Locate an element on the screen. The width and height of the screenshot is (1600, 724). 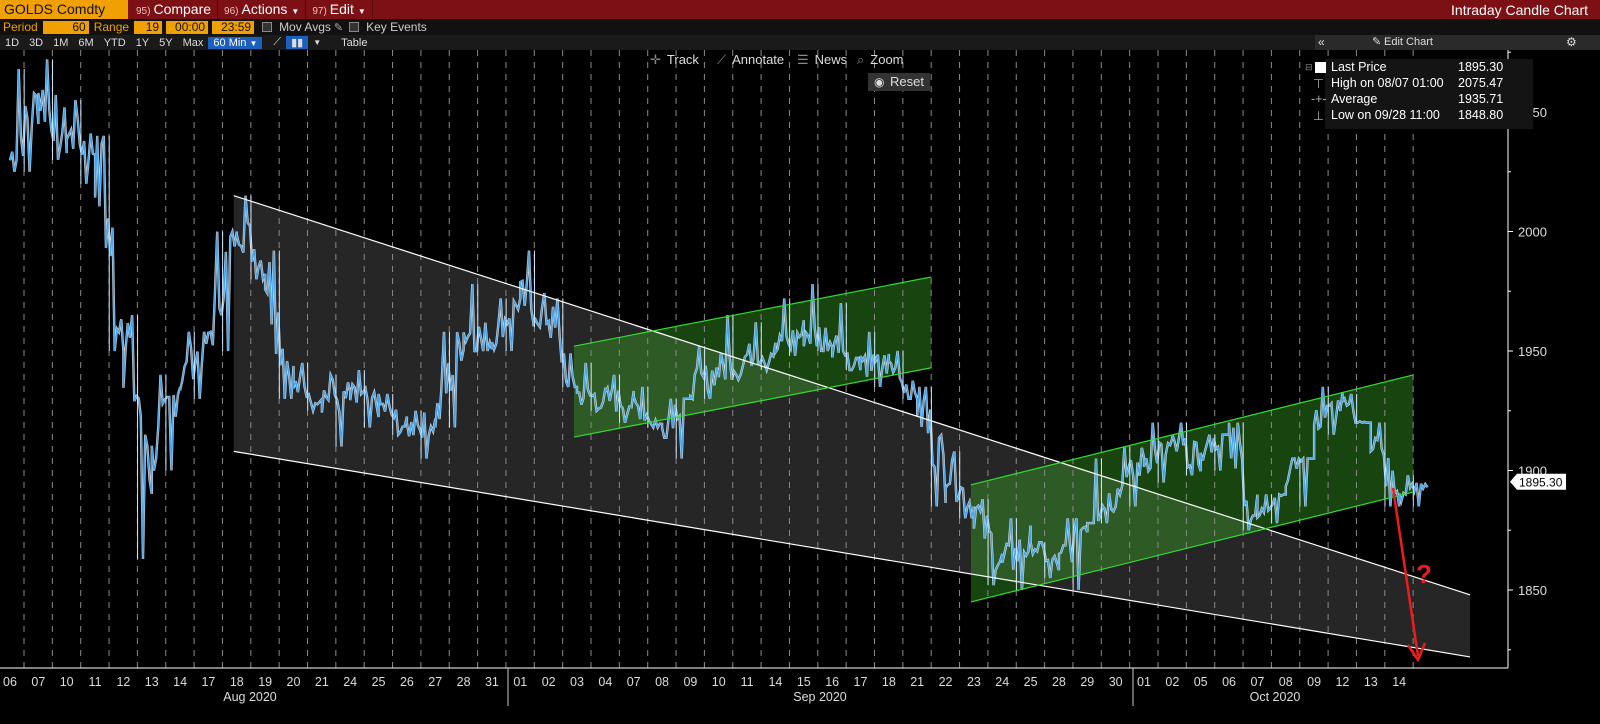
legend-high: ⊤ High on 08/07 01:00 2075.47 is located at coordinates (1423, 84).